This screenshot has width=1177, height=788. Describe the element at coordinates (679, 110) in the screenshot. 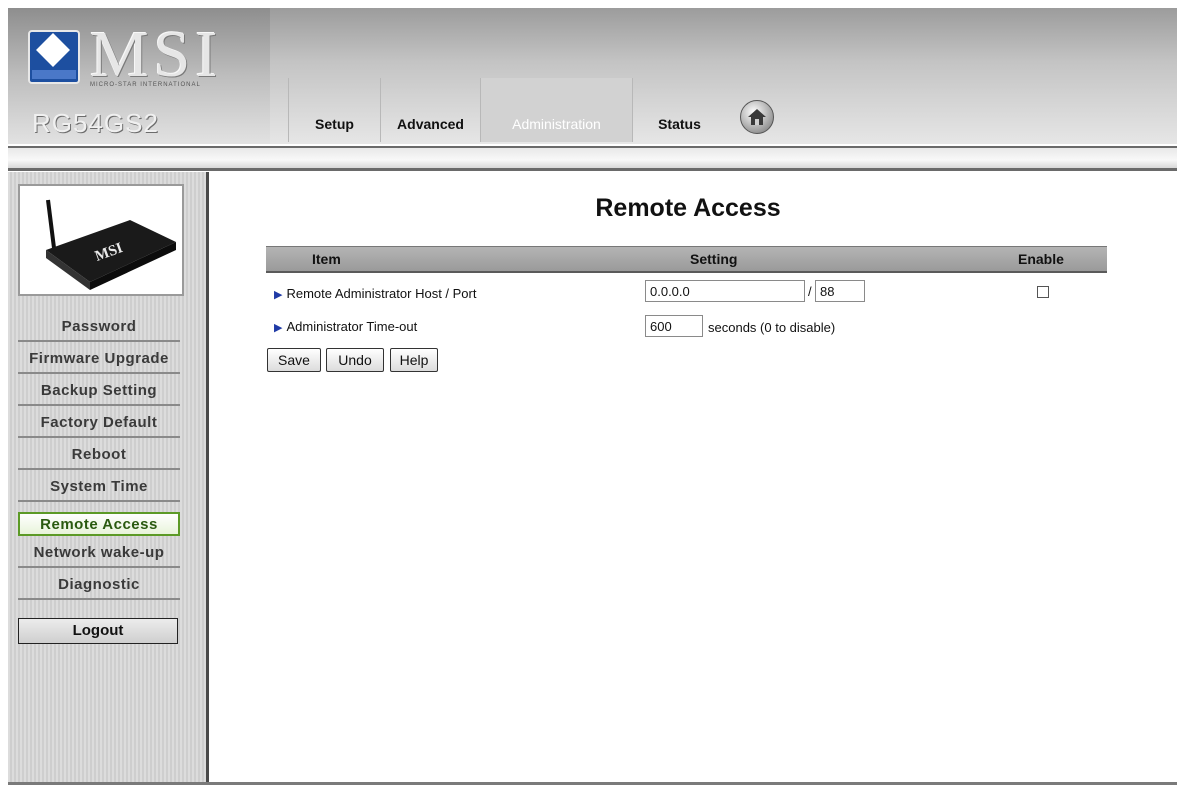

I see `tab-status: Status` at that location.